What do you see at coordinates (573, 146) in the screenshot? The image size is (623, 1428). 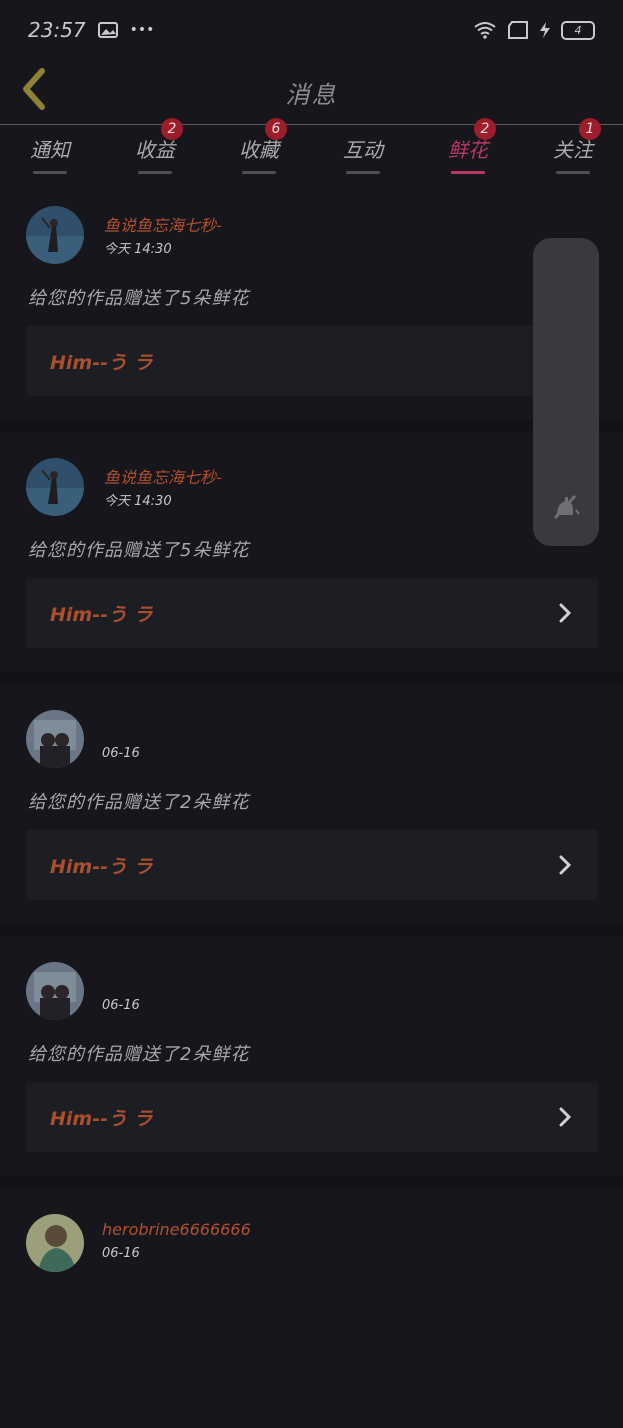 I see `tab-following: 关注 1` at bounding box center [573, 146].